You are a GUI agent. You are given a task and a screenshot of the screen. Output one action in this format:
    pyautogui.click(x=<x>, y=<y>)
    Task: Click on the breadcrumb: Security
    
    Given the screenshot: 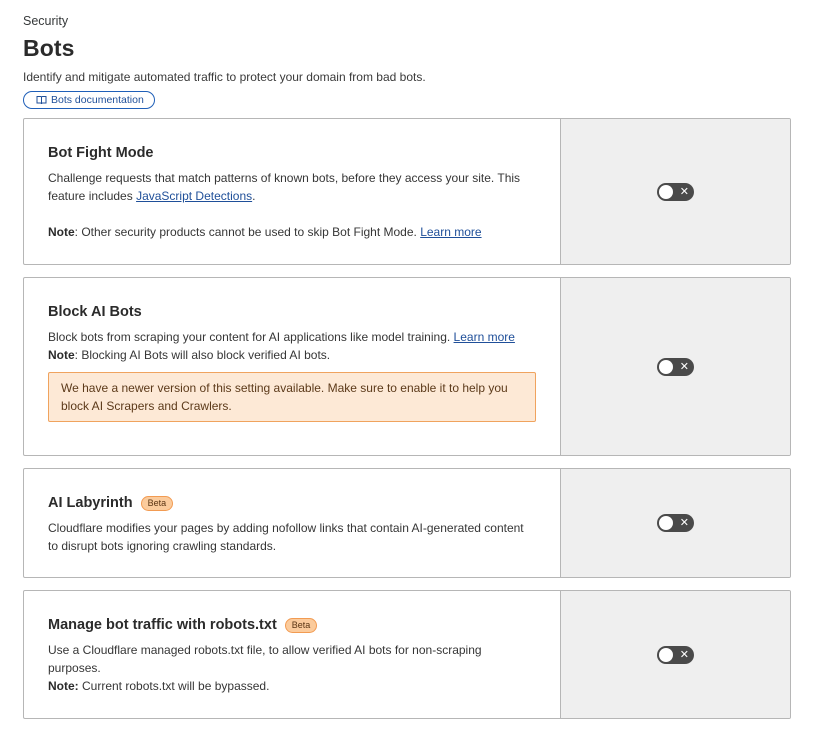 What is the action you would take?
    pyautogui.click(x=408, y=21)
    